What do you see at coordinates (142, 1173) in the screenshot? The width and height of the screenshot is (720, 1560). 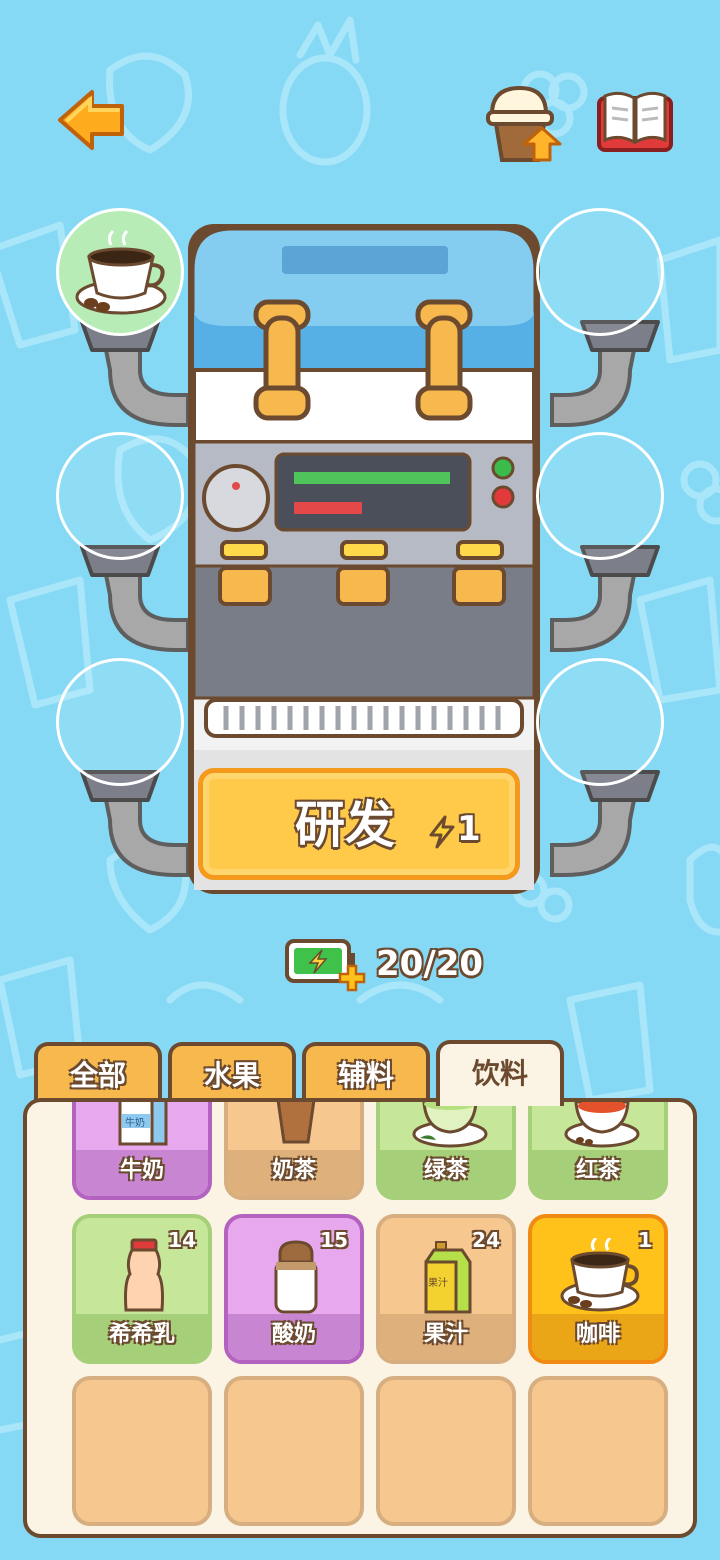 I see `item-label: 牛奶` at bounding box center [142, 1173].